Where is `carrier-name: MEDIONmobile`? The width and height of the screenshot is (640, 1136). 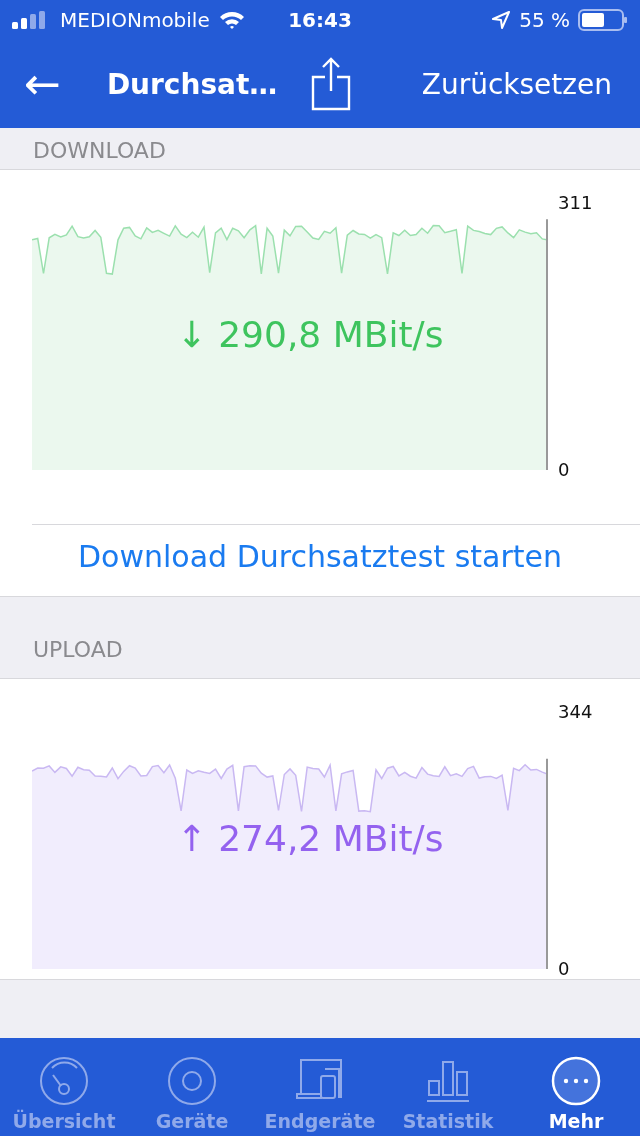
carrier-name: MEDIONmobile is located at coordinates (135, 20).